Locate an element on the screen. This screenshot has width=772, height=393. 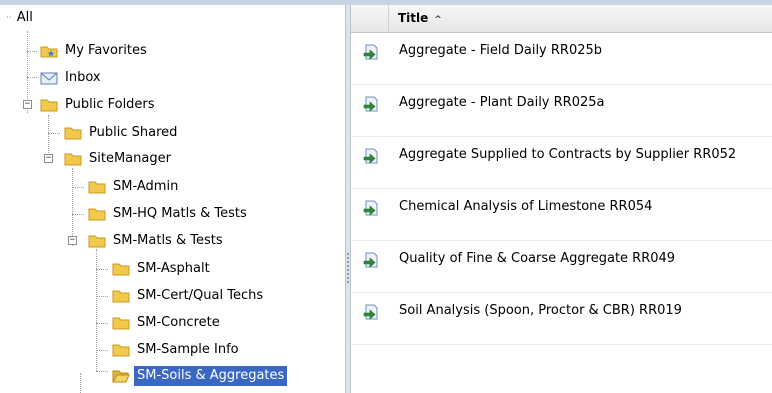
grid-header: Title ^ is located at coordinates (561, 19).